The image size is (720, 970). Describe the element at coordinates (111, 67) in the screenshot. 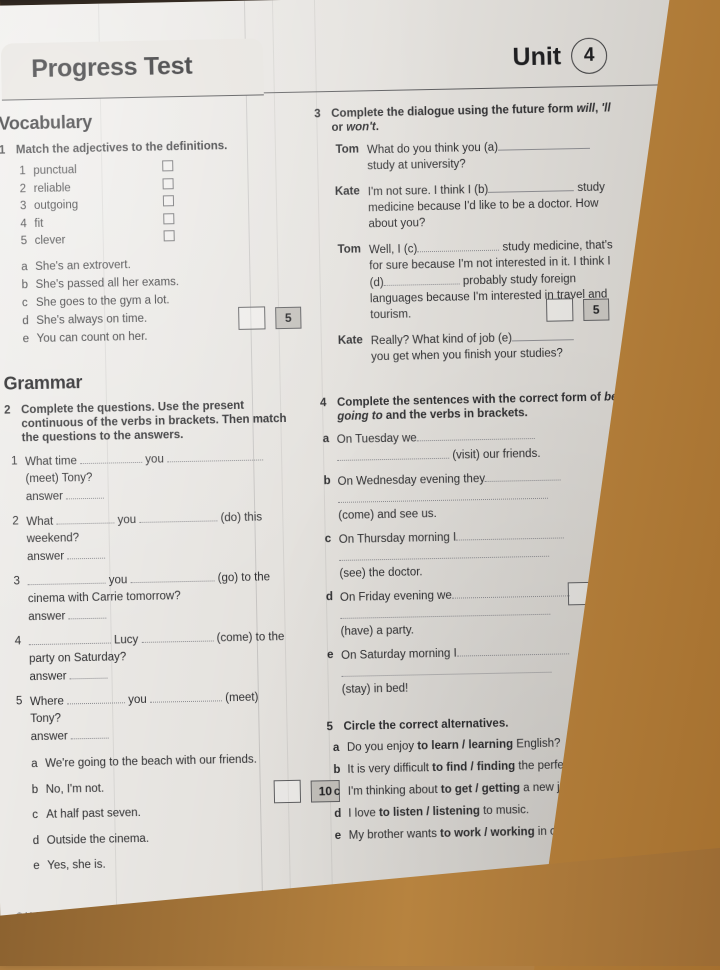

I see `page-title: Progress Test` at that location.